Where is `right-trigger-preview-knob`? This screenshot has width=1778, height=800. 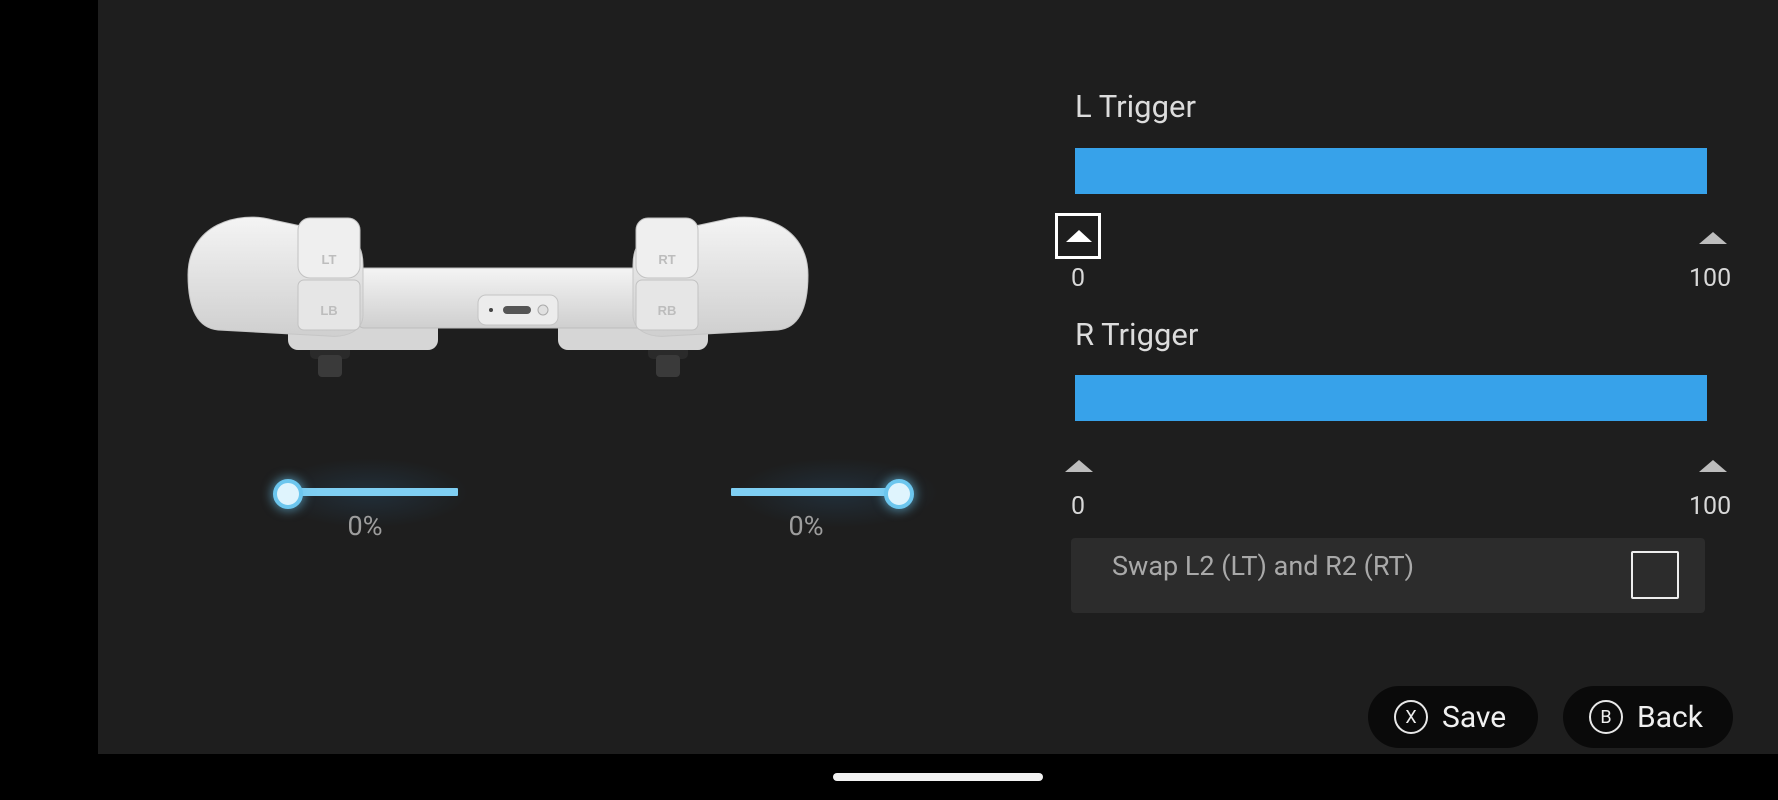 right-trigger-preview-knob is located at coordinates (899, 494).